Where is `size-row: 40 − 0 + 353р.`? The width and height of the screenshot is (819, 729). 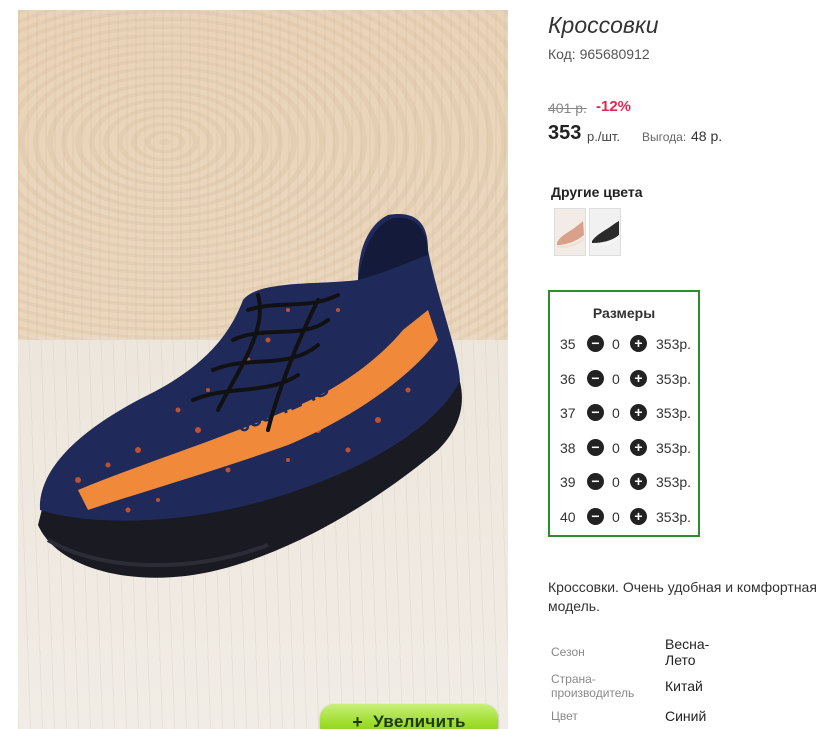 size-row: 40 − 0 + 353р. is located at coordinates (624, 517).